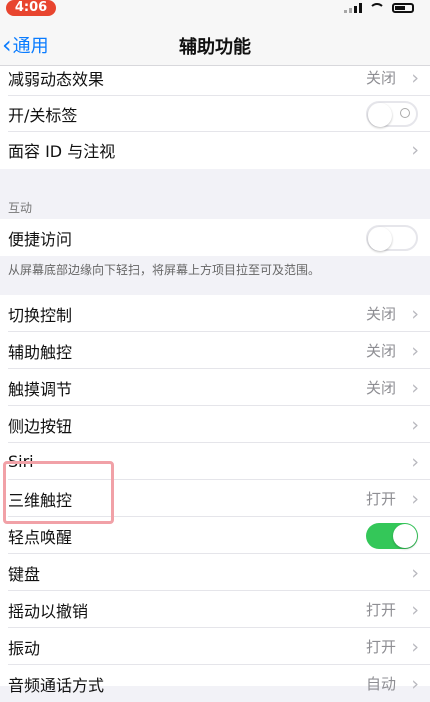  Describe the element at coordinates (40, 389) in the screenshot. I see `row-label: 触摸调节` at that location.